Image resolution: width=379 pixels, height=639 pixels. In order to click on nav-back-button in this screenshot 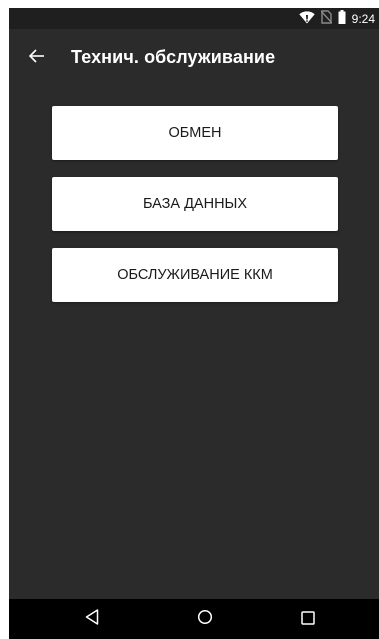, I will do `click(92, 619)`.